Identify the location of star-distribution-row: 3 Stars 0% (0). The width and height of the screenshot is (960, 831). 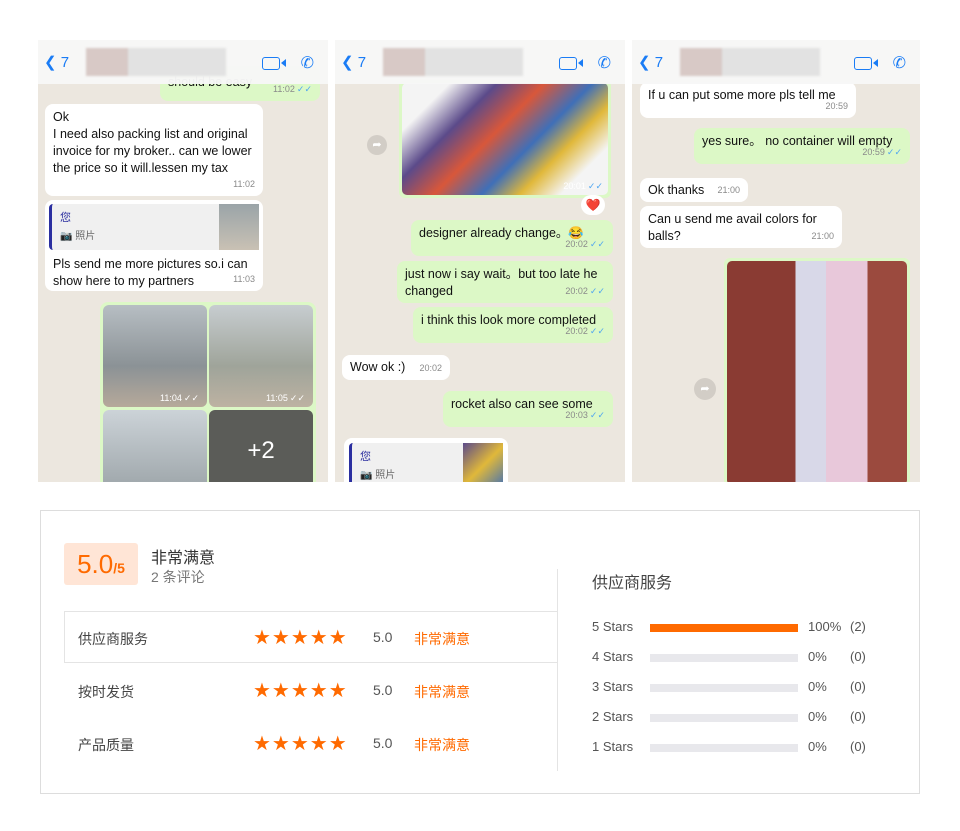
(742, 687).